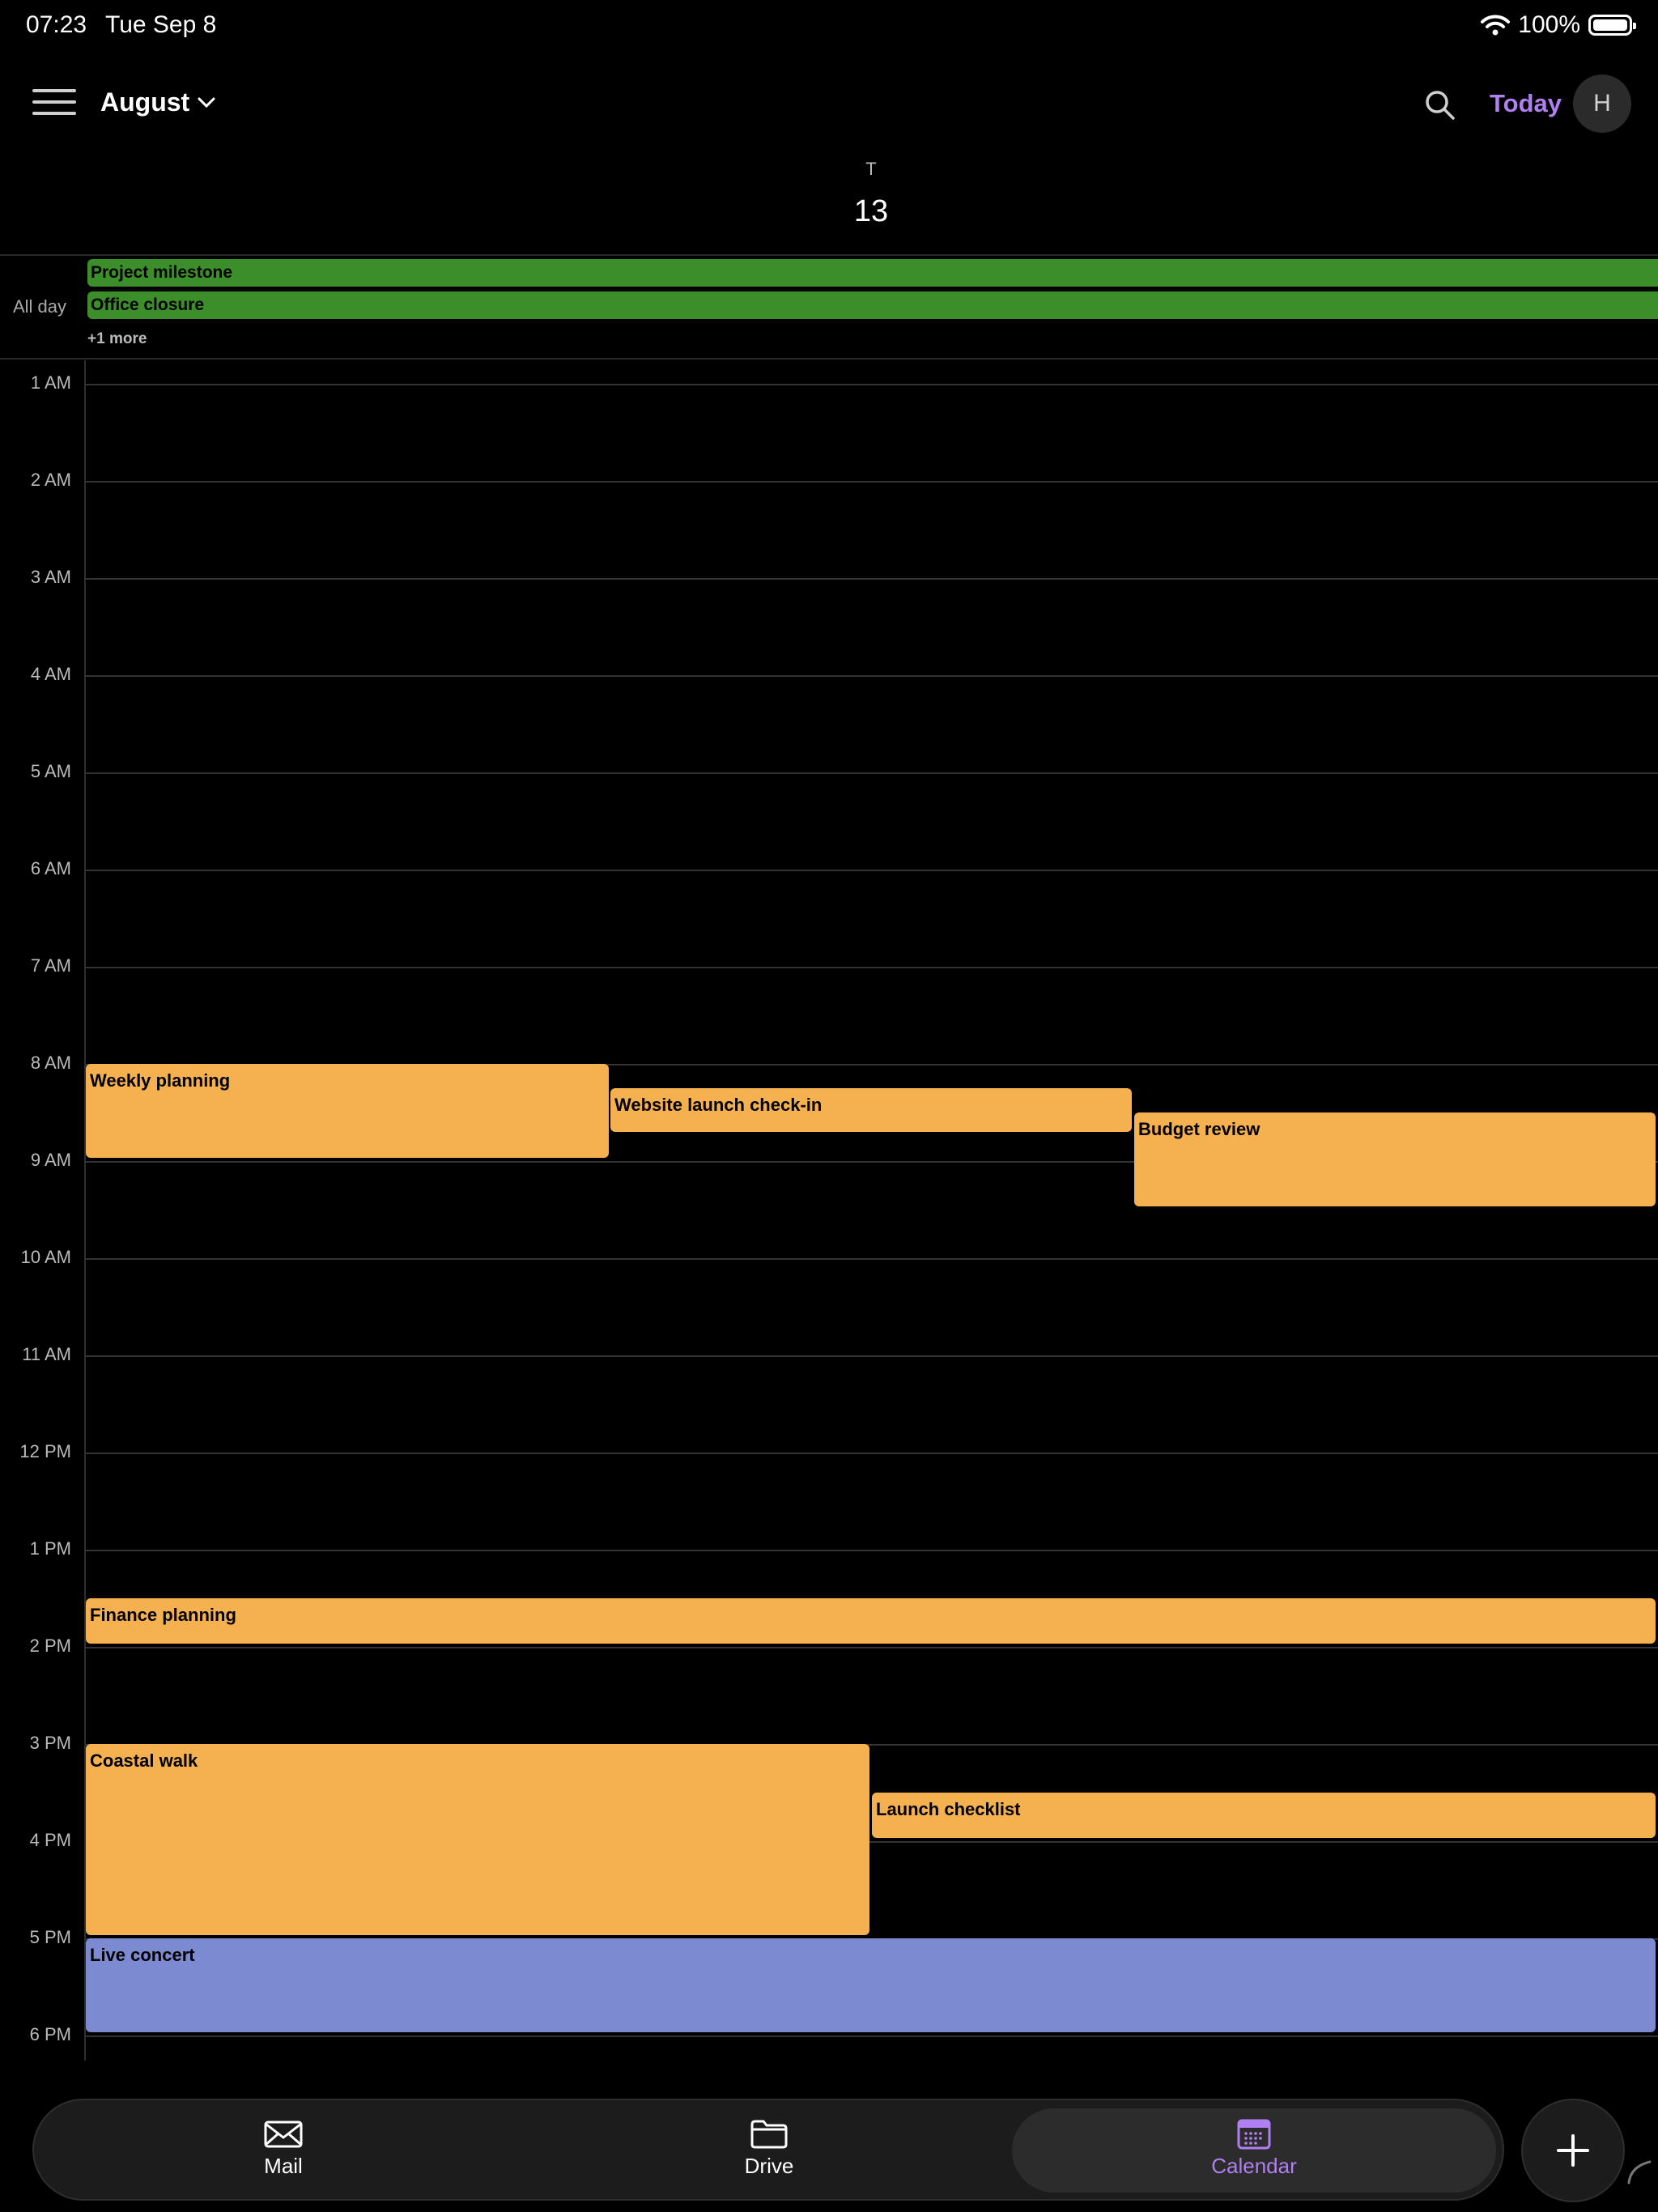 The image size is (1658, 2212). I want to click on hour-label: 11 AM, so click(46, 1354).